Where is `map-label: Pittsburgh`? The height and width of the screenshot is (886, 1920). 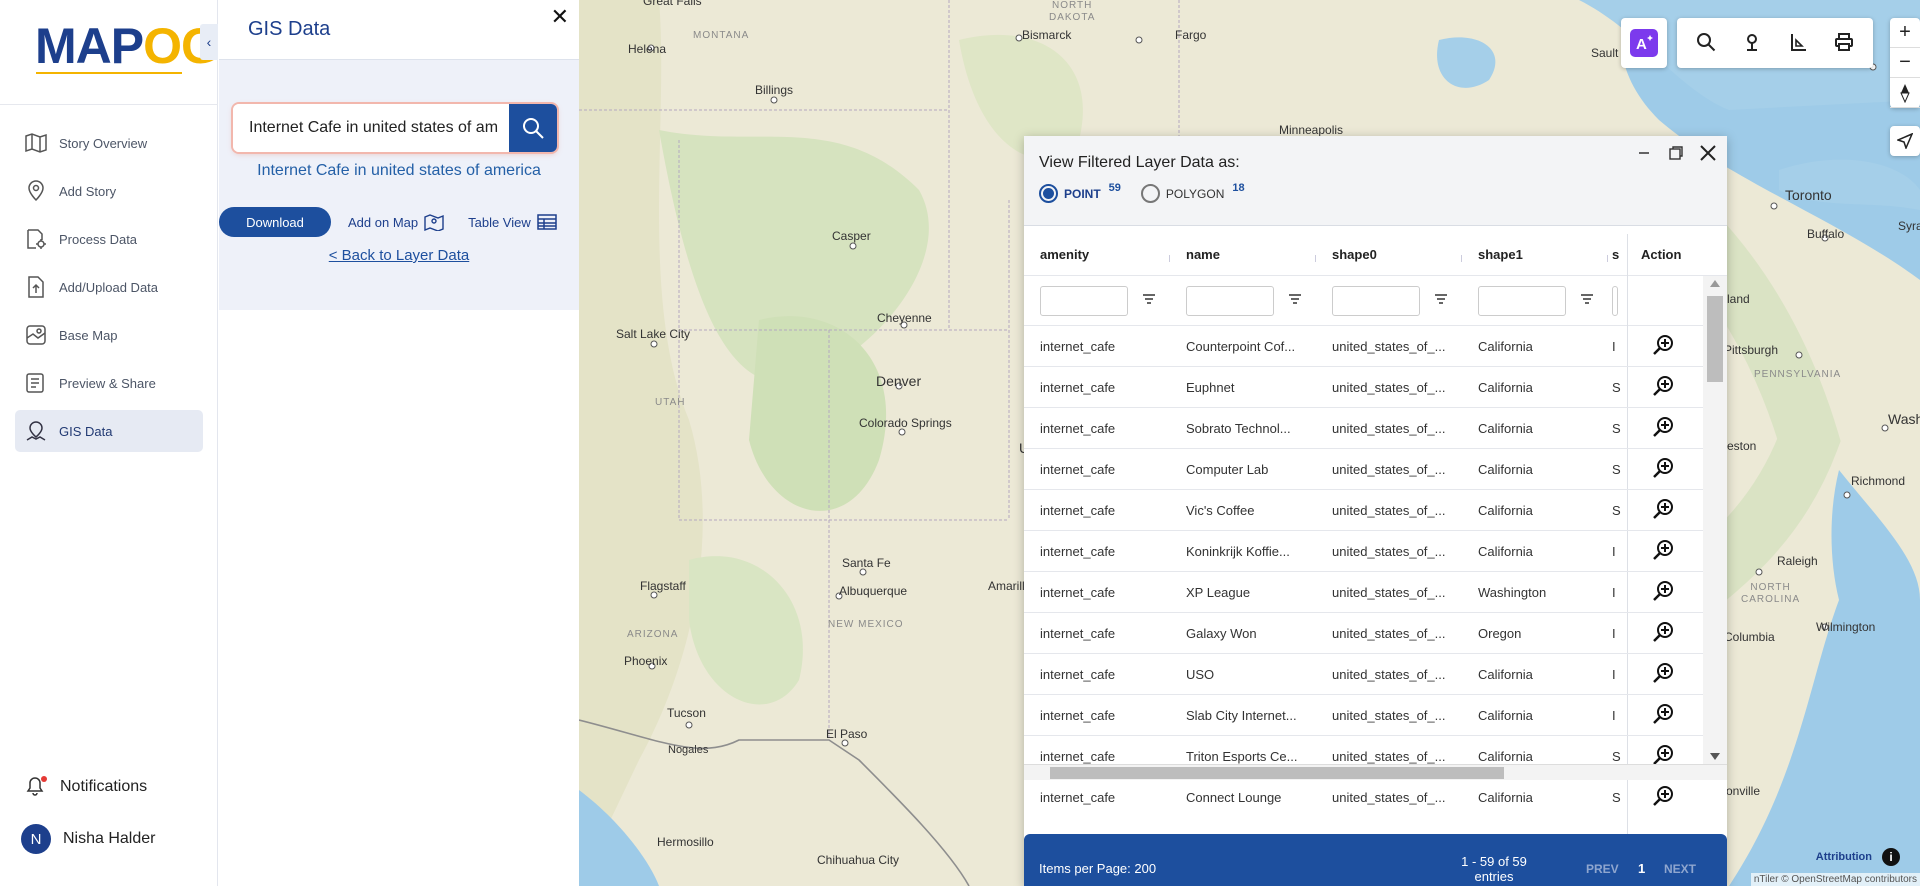
map-label: Pittsburgh is located at coordinates (1751, 350).